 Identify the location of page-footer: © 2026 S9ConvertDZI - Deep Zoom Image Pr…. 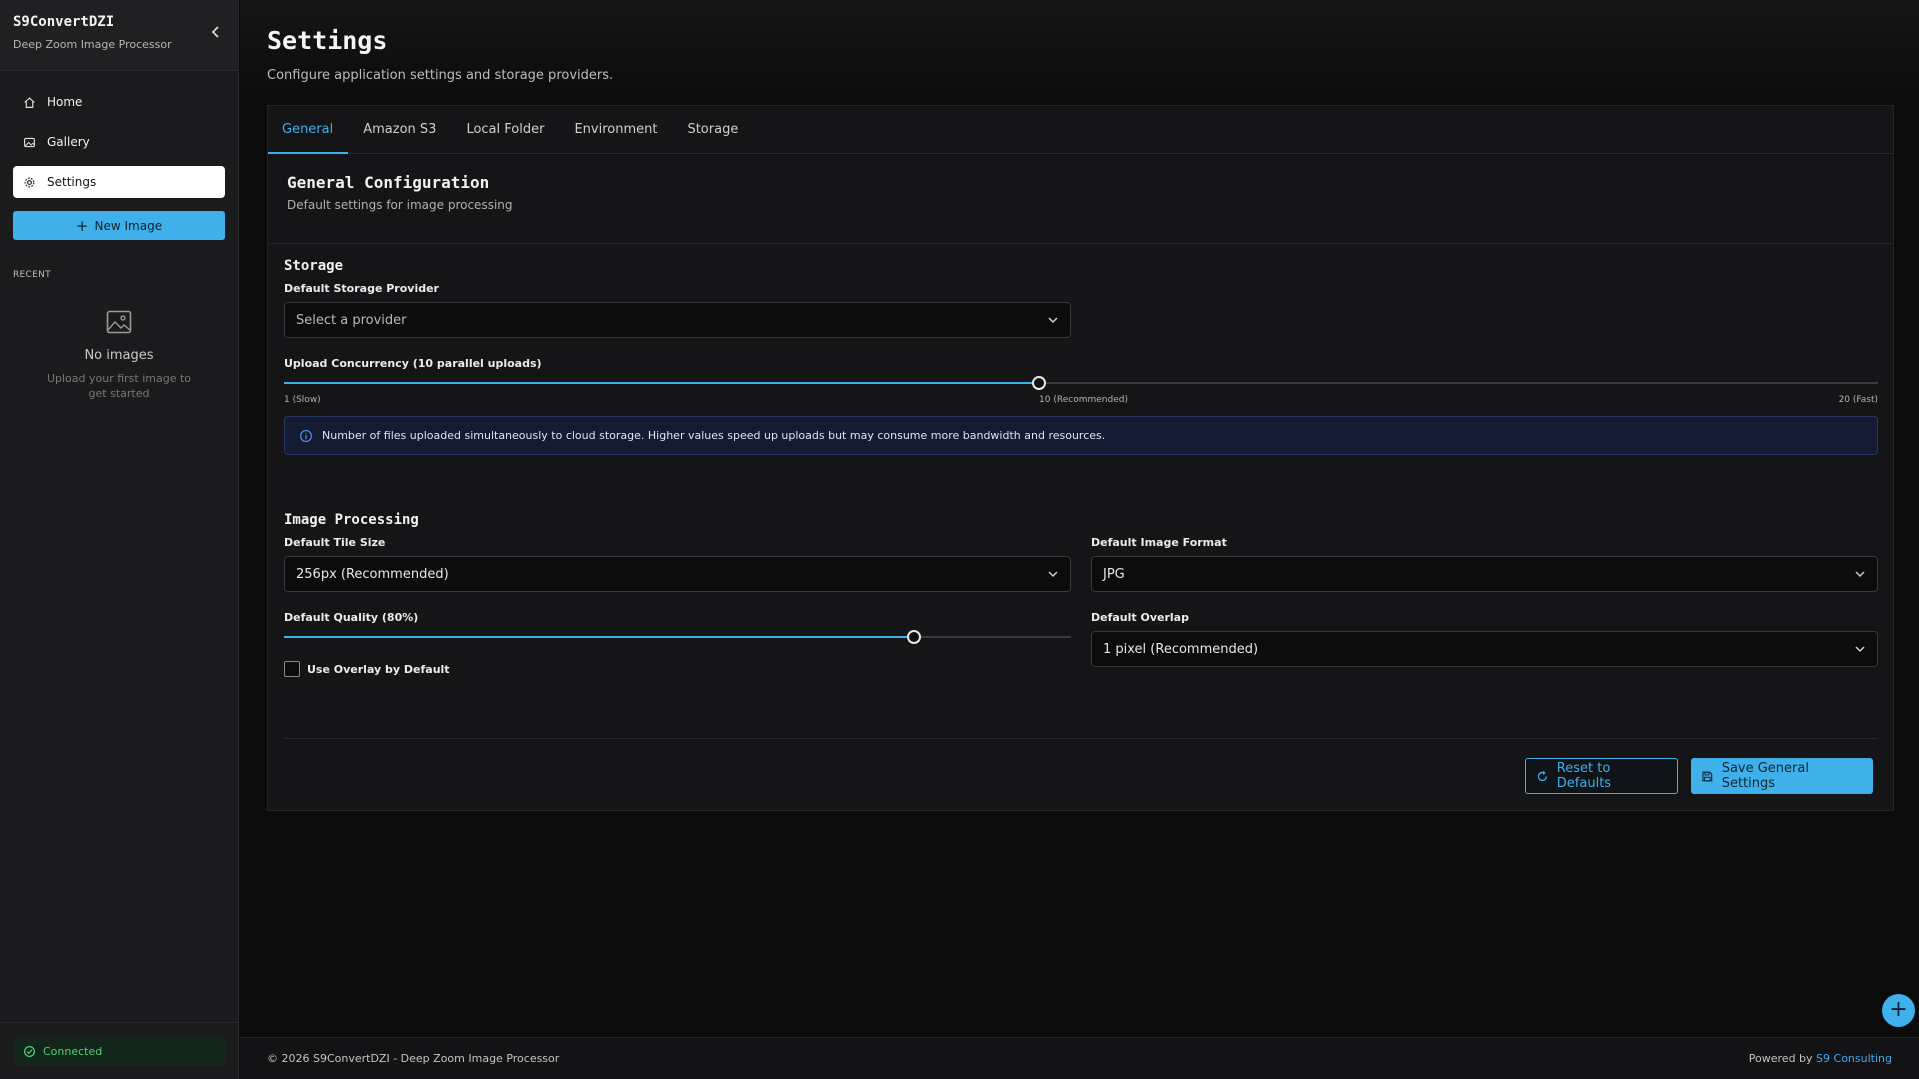
(1079, 1058).